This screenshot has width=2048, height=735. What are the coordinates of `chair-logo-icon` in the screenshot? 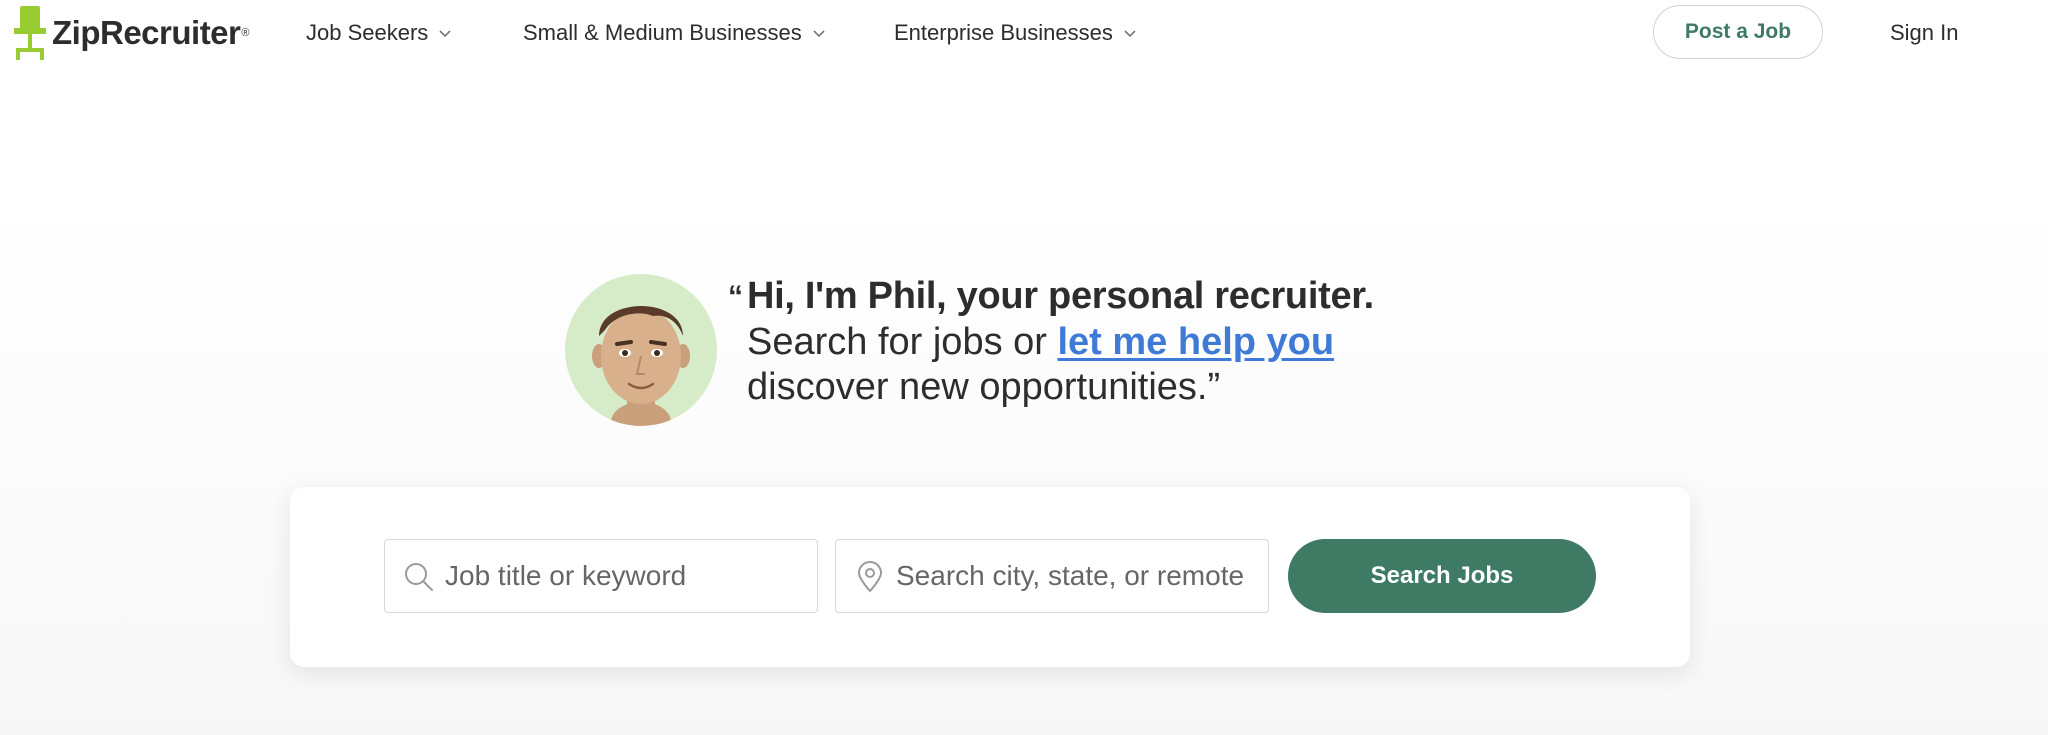 It's located at (30, 33).